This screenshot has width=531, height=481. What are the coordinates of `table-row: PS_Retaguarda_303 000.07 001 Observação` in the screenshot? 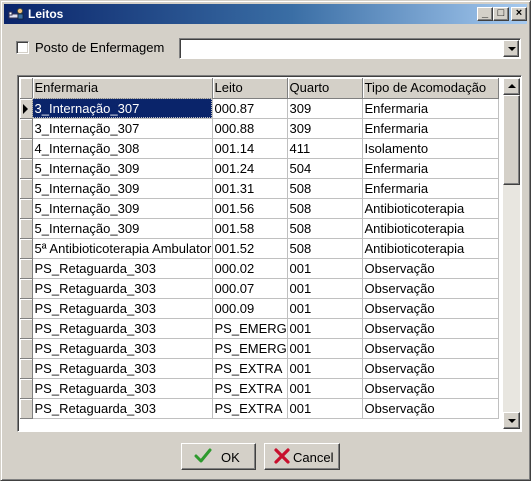 It's located at (259, 288).